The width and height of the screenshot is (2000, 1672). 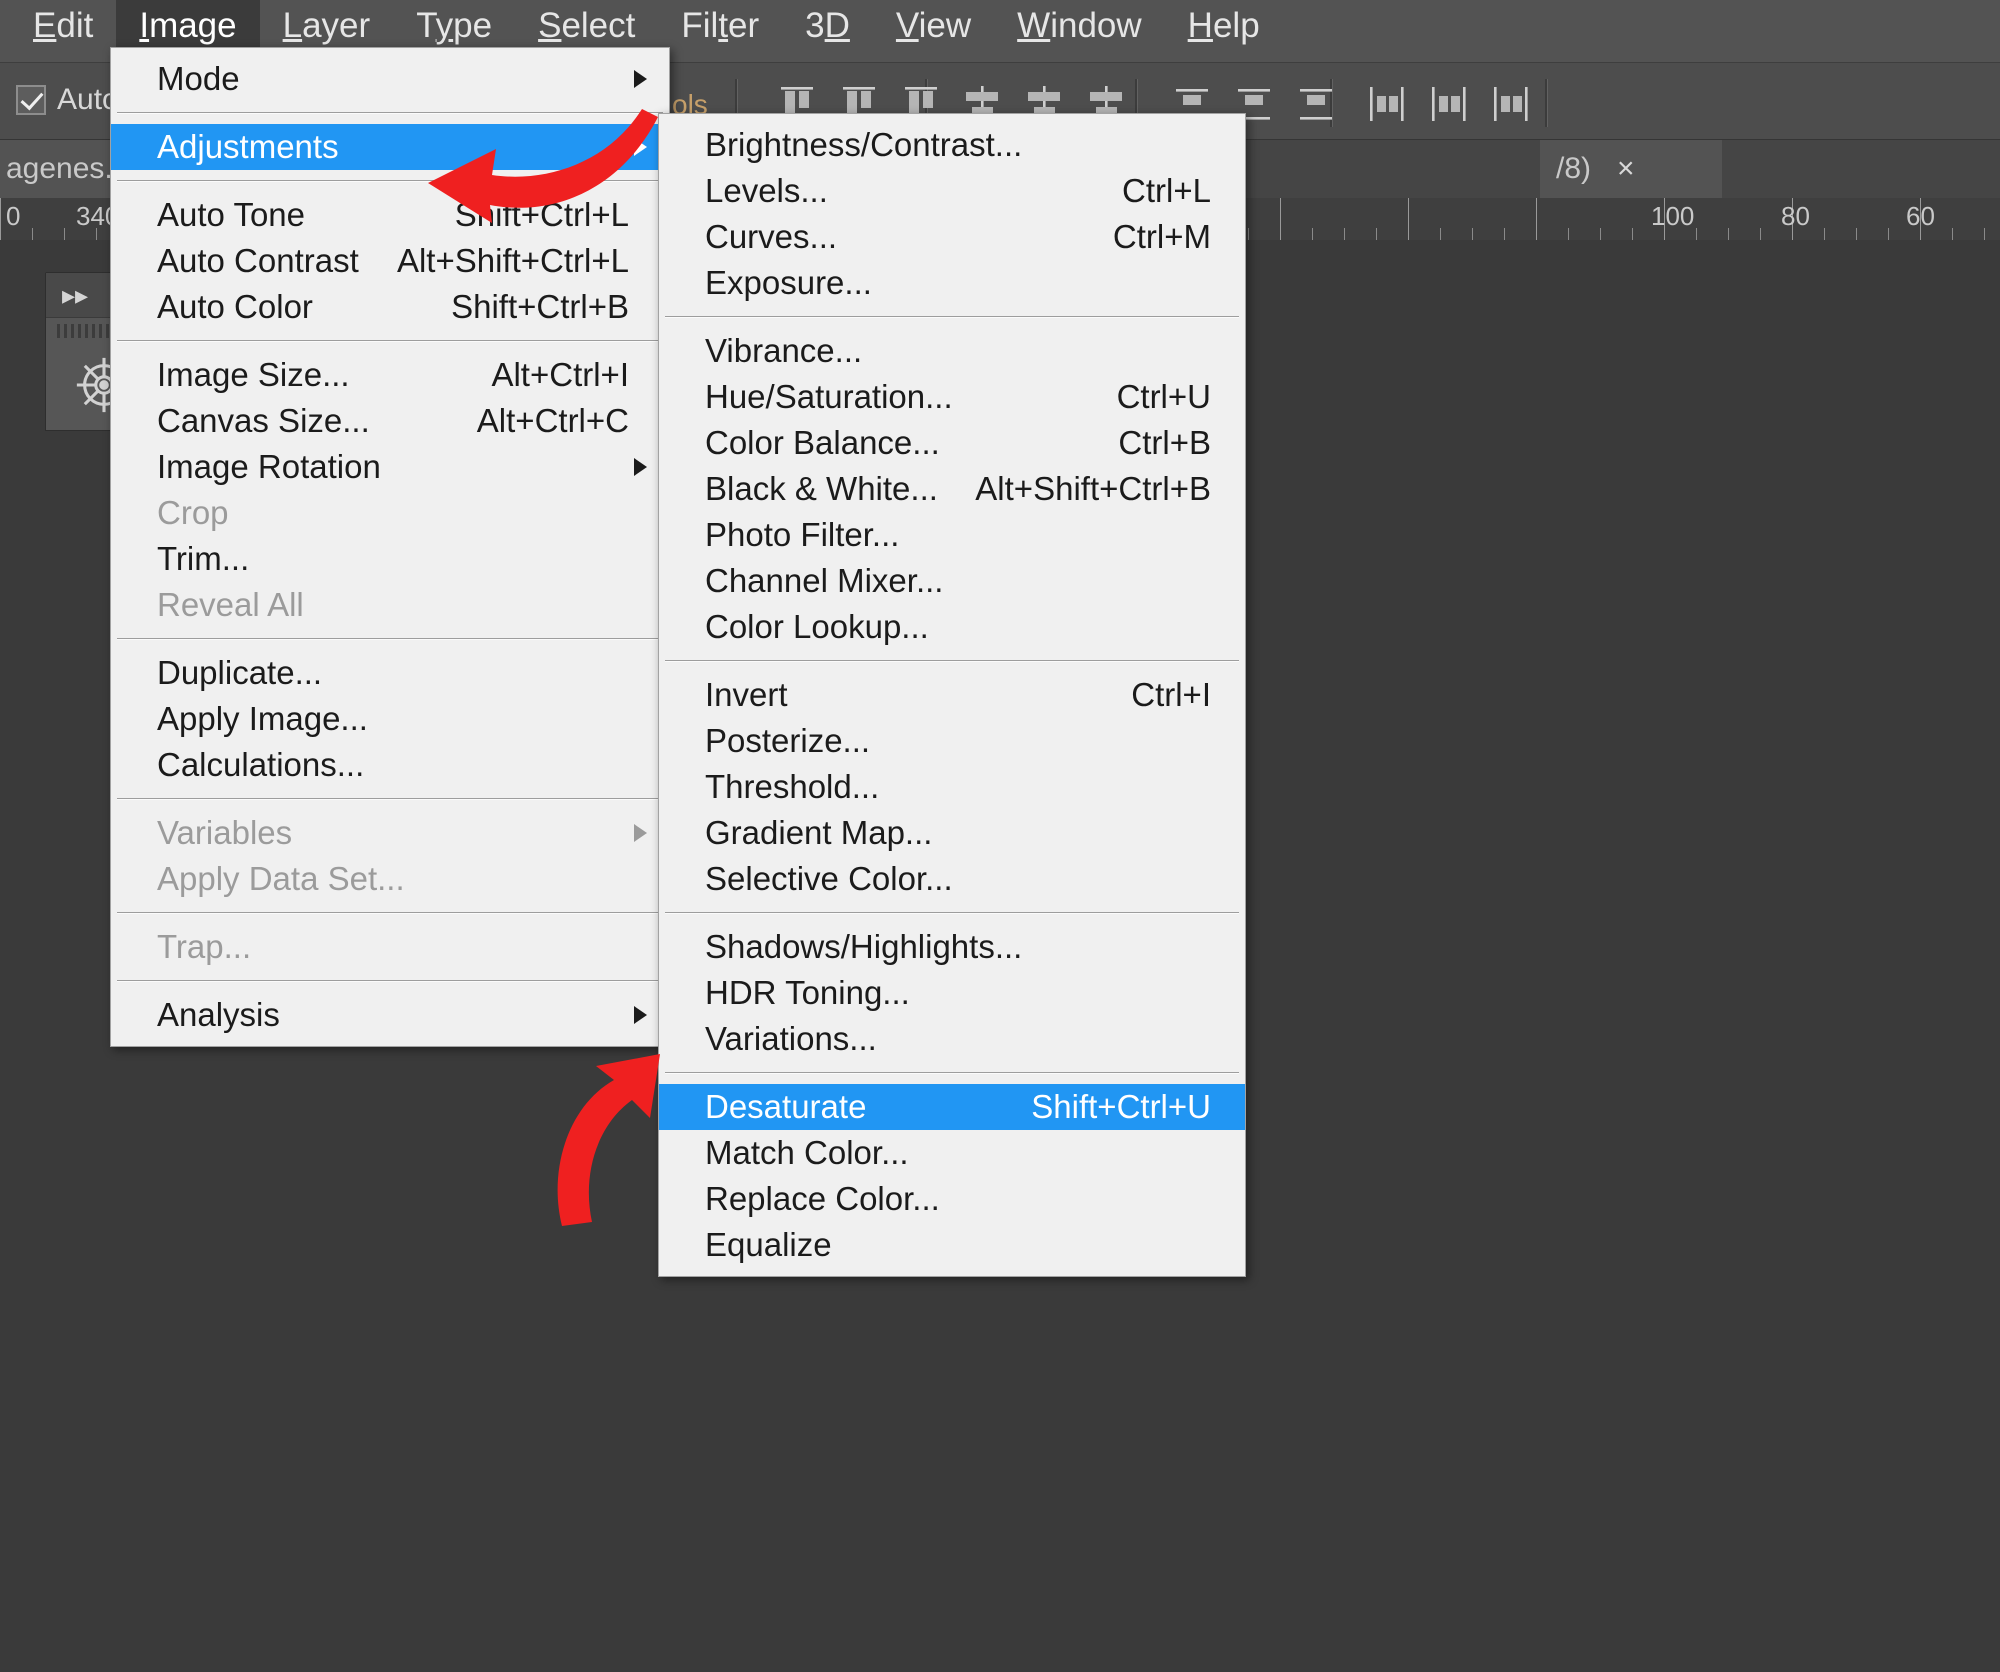 I want to click on menu-item-curves: Curves... Ctrl+M, so click(x=952, y=237).